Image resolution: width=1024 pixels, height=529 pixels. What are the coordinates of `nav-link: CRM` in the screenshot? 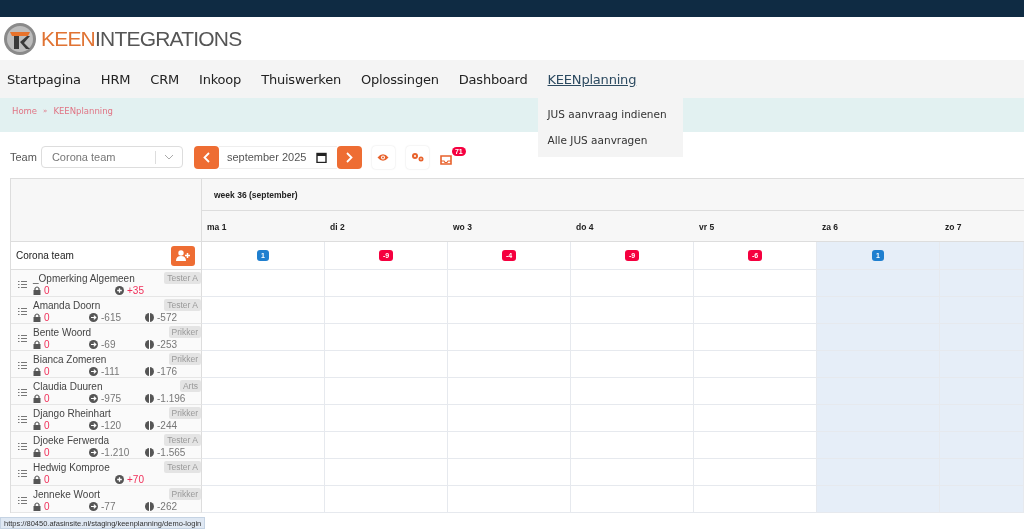 It's located at (165, 79).